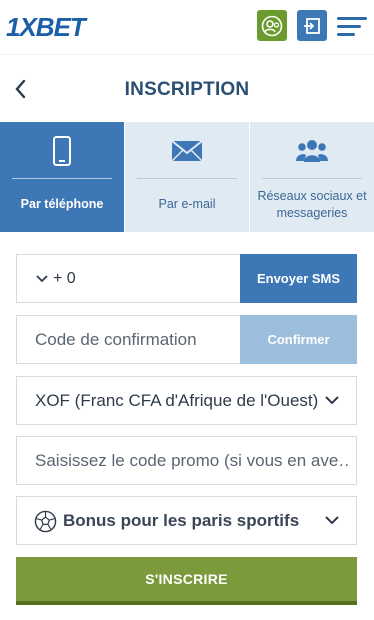 Image resolution: width=374 pixels, height=620 pixels. What do you see at coordinates (62, 204) in the screenshot?
I see `tab-label: Par téléphone` at bounding box center [62, 204].